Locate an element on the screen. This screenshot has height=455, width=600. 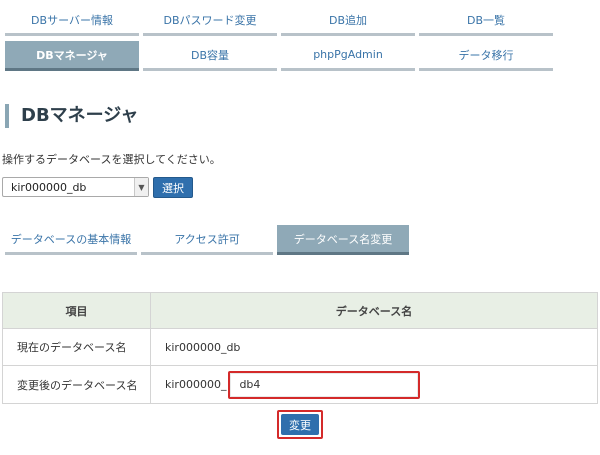
new-name-field-group: kir000000_ is located at coordinates (381, 384).